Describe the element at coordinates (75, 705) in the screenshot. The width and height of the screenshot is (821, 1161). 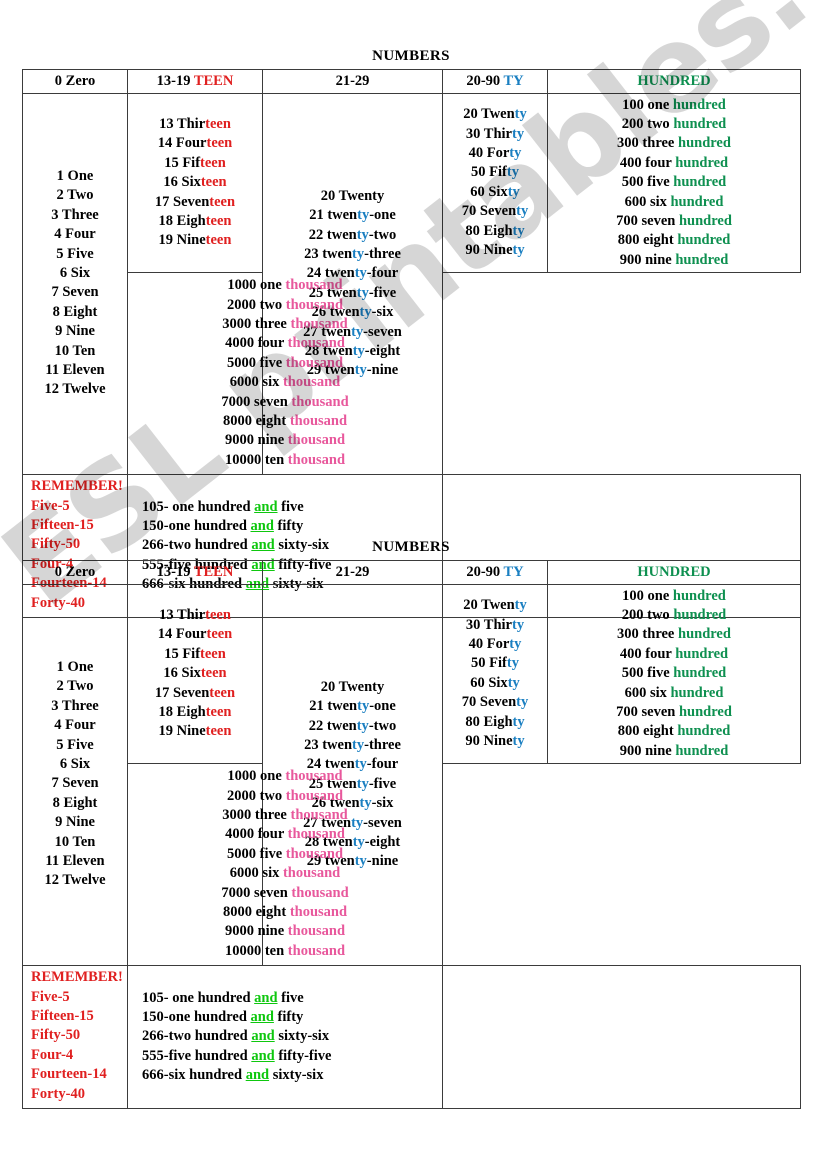
I see `list-item: 3 Three` at that location.